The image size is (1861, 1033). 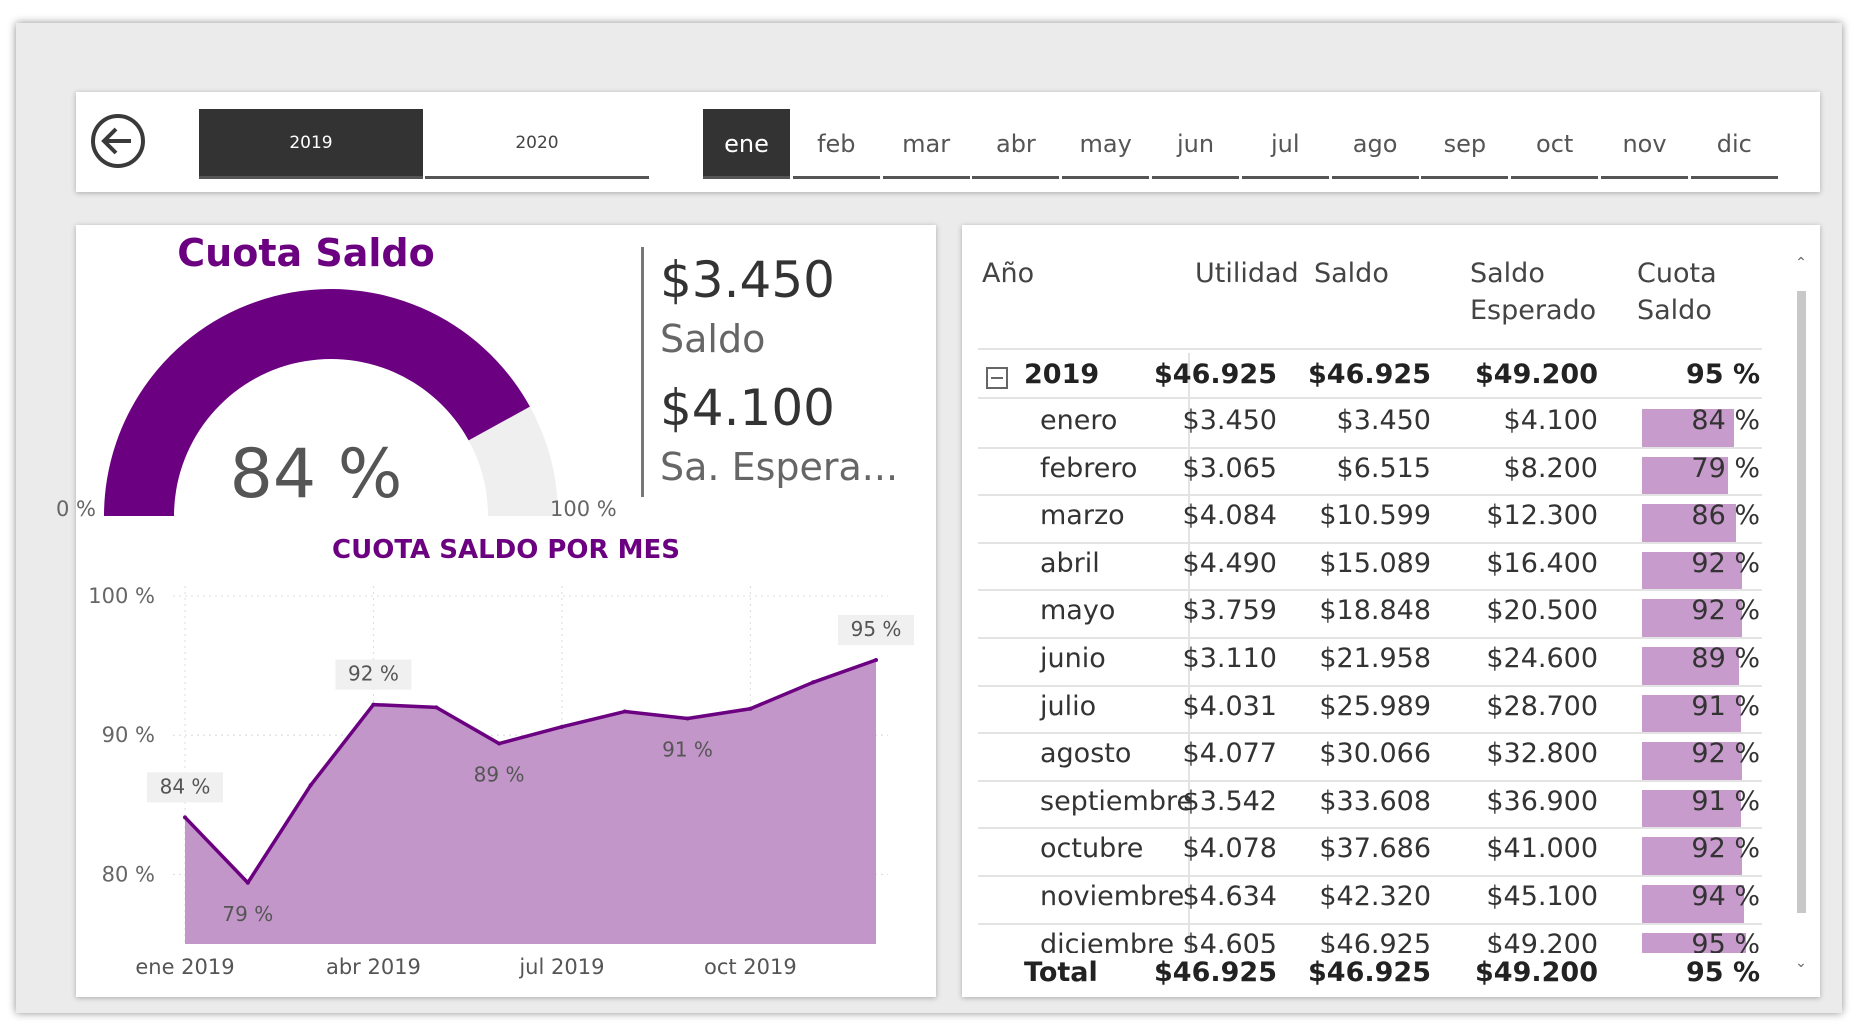 I want to click on cell-cuota: 86 %, so click(x=1725, y=516).